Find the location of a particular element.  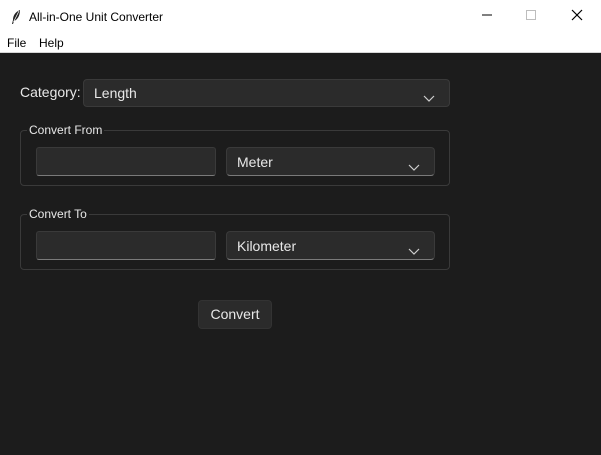

maximize-icon is located at coordinates (531, 17).